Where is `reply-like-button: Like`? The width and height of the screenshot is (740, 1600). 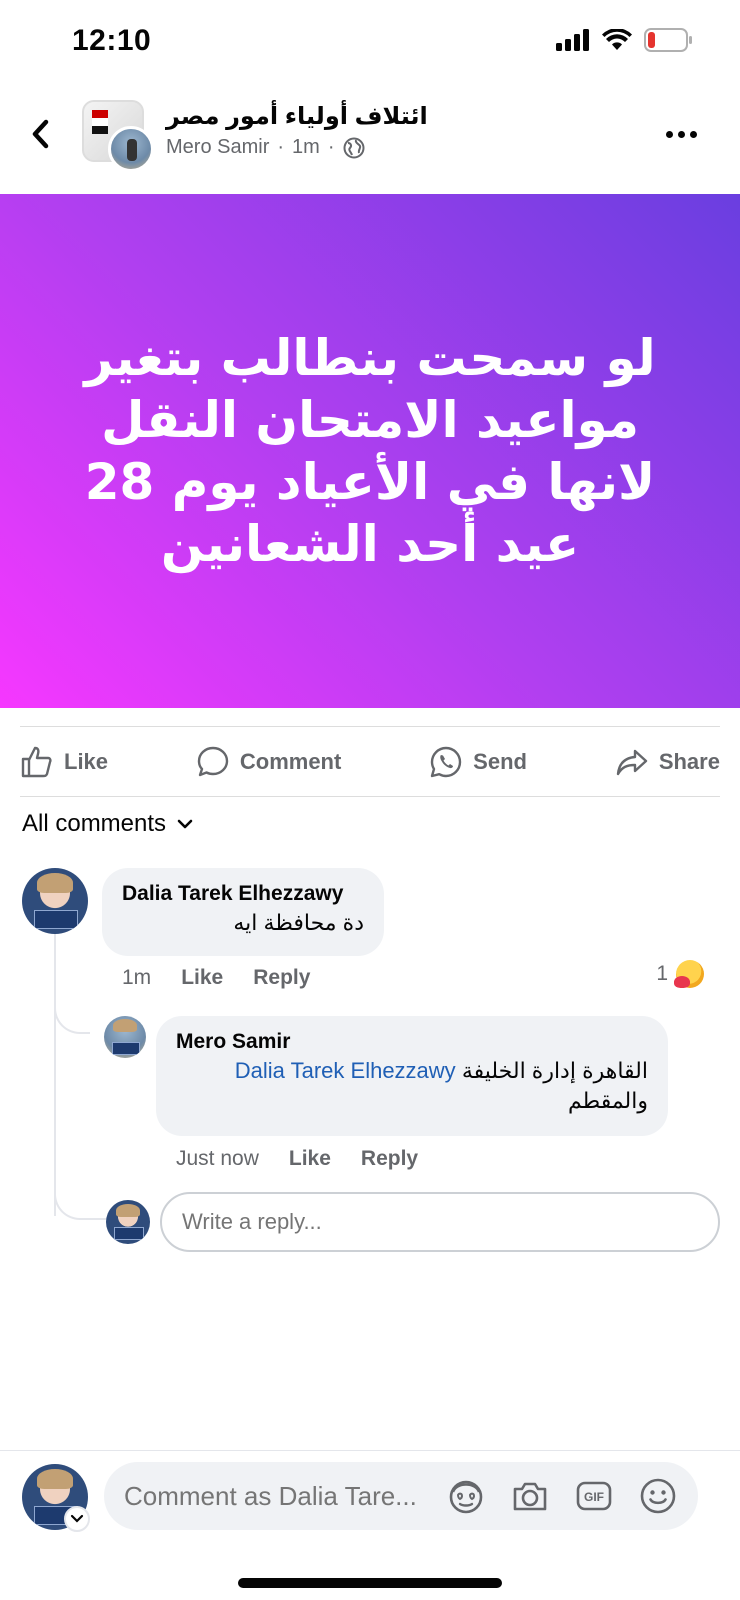 reply-like-button: Like is located at coordinates (310, 1159).